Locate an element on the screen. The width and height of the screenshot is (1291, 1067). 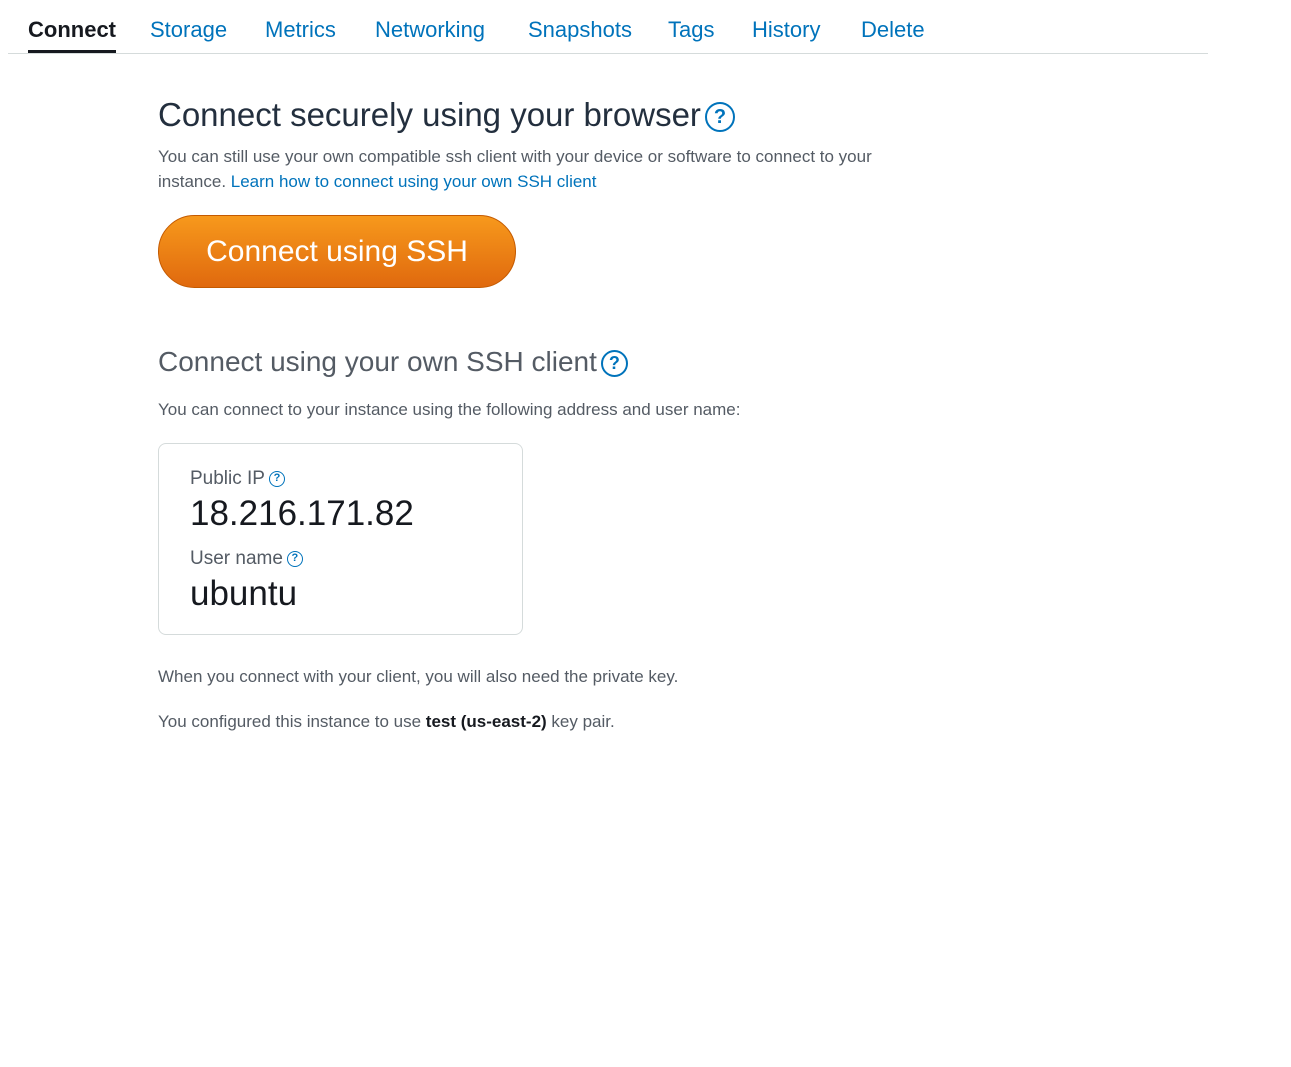
tab-metrics: Metrics is located at coordinates (300, 30).